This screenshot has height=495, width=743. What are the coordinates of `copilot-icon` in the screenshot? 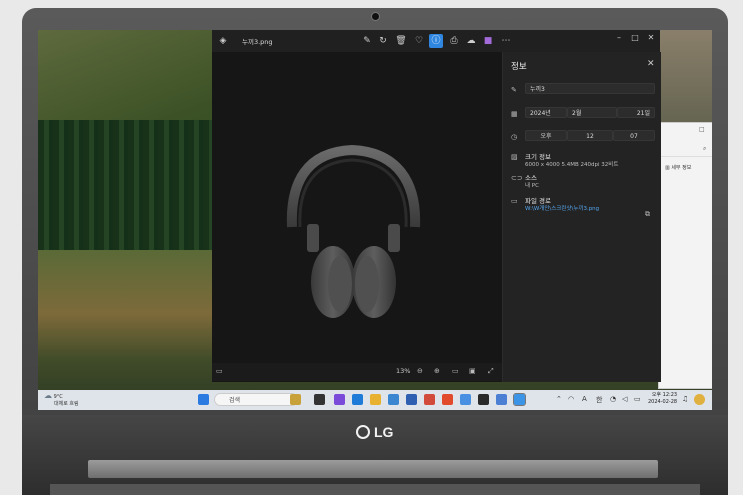 It's located at (699, 399).